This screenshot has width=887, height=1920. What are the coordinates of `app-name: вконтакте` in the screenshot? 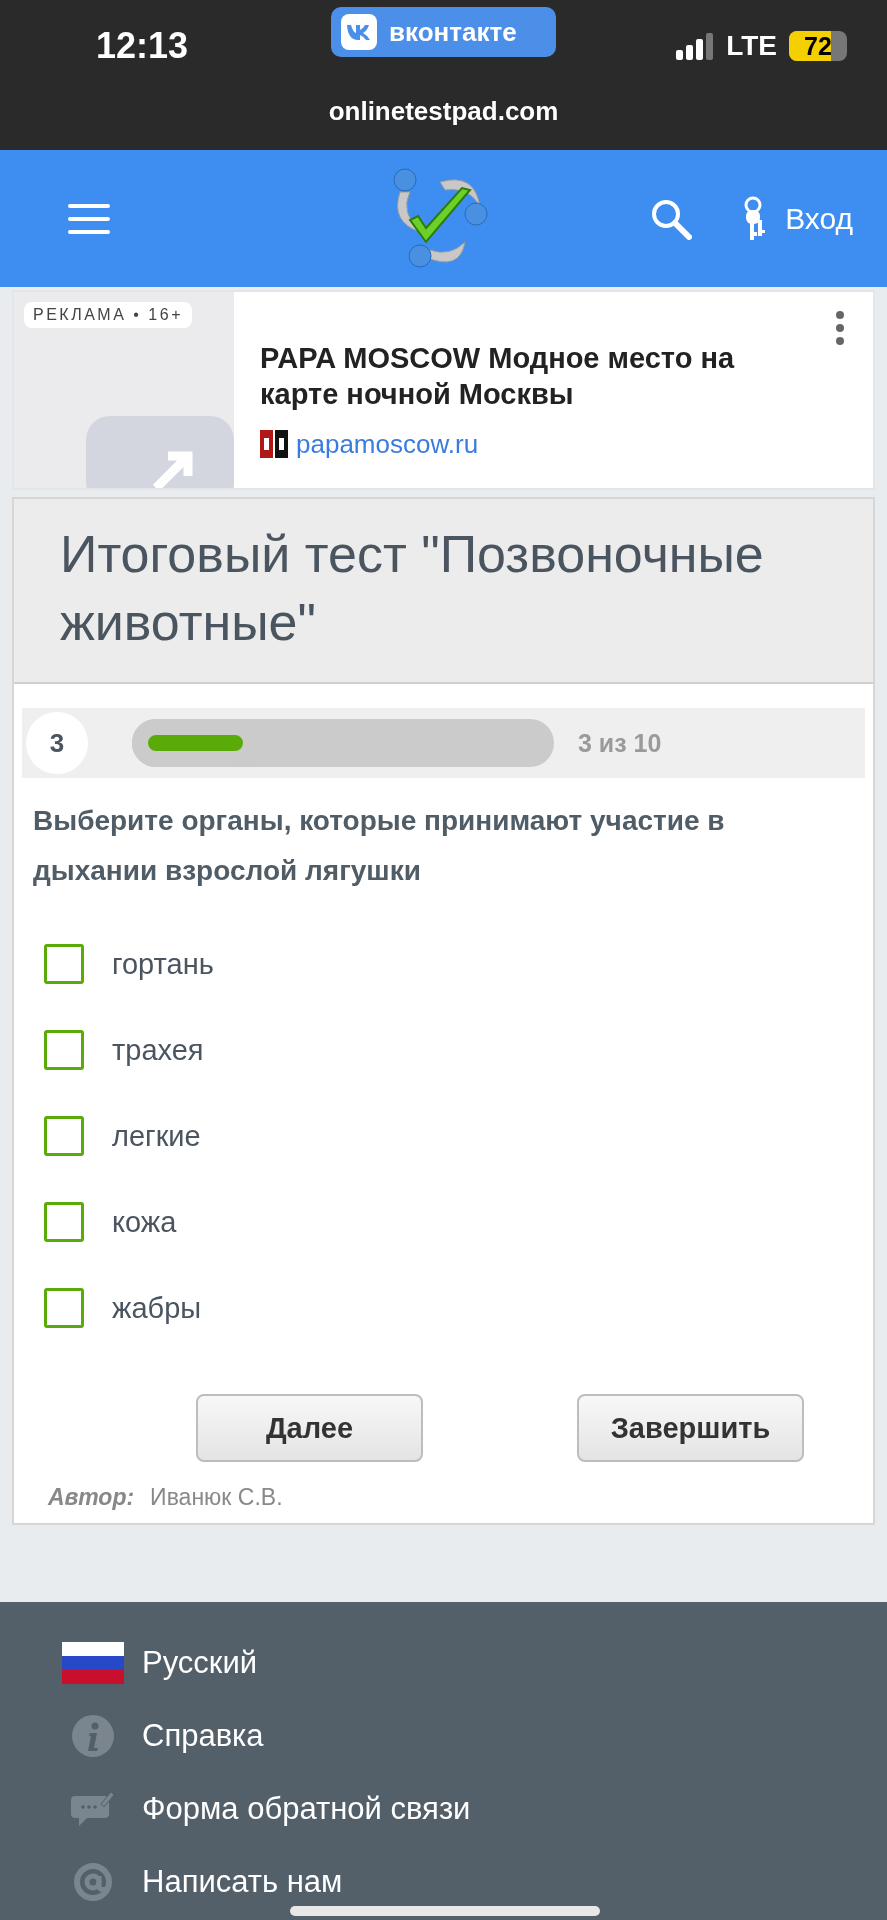 It's located at (453, 32).